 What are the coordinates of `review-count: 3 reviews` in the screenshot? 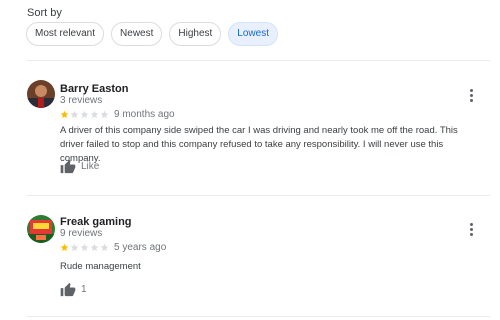 It's located at (81, 100).